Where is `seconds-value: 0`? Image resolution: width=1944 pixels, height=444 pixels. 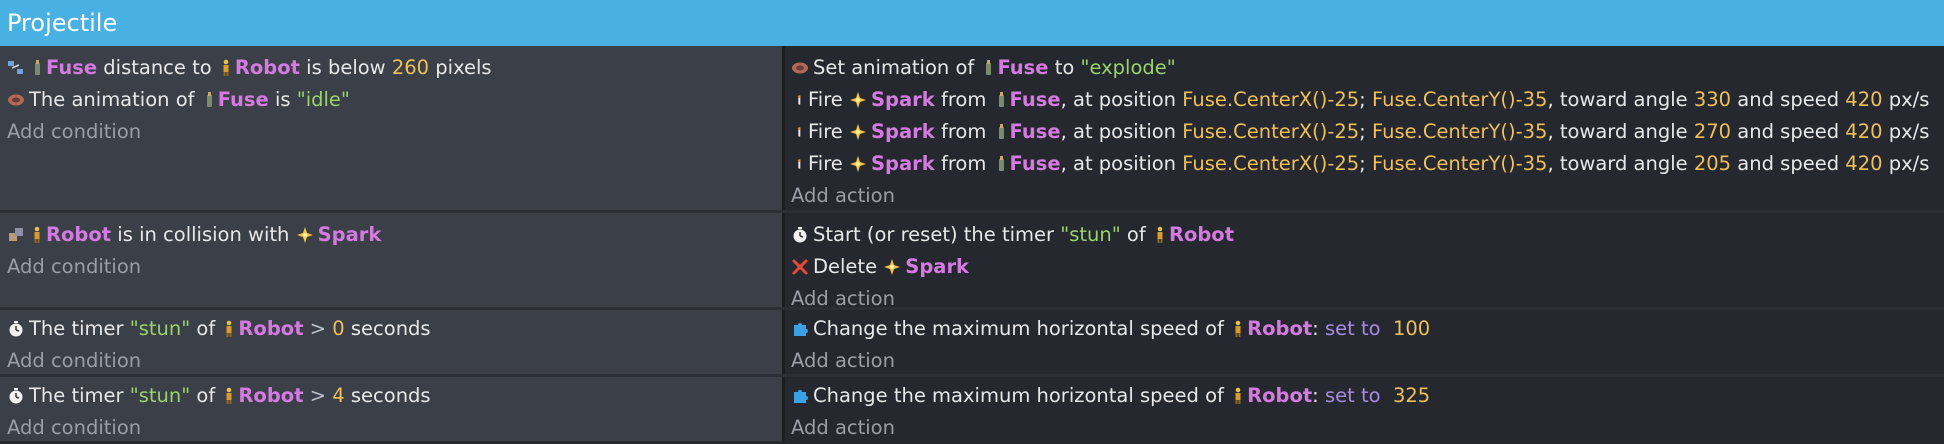
seconds-value: 0 is located at coordinates (338, 328).